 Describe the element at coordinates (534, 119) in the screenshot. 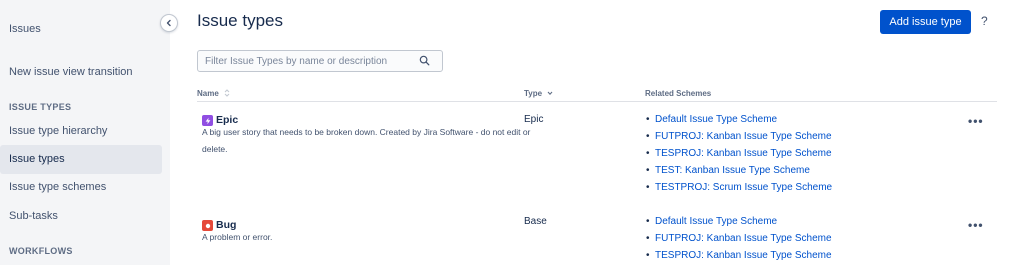

I see `issue-type-kind: Epic` at that location.